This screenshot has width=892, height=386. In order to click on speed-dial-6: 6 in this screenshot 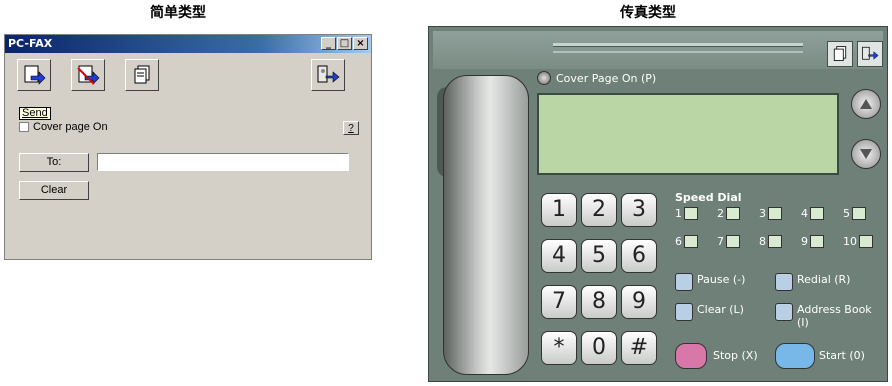, I will do `click(686, 241)`.